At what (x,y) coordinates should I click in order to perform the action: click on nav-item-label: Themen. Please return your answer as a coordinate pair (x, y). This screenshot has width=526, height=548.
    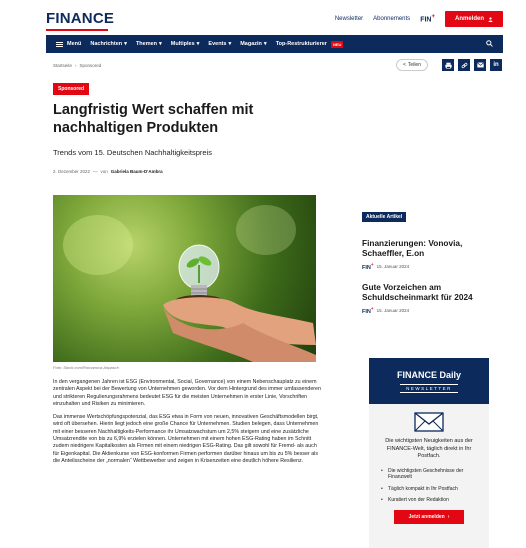
    Looking at the image, I should click on (146, 44).